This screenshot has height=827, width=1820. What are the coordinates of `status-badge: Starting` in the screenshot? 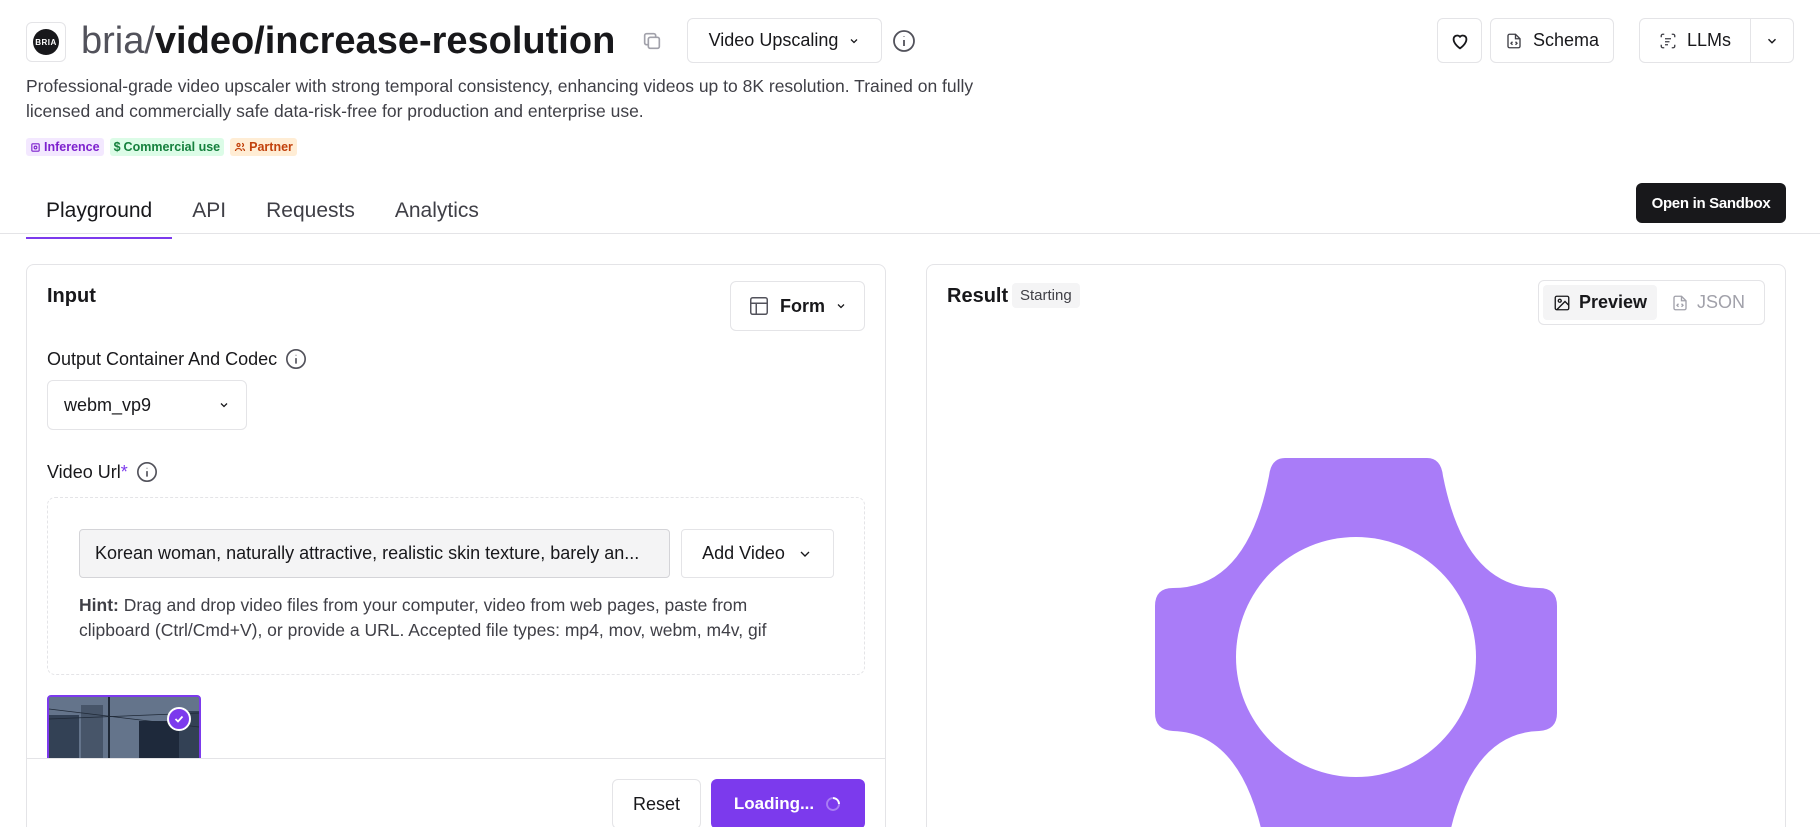 It's located at (1046, 295).